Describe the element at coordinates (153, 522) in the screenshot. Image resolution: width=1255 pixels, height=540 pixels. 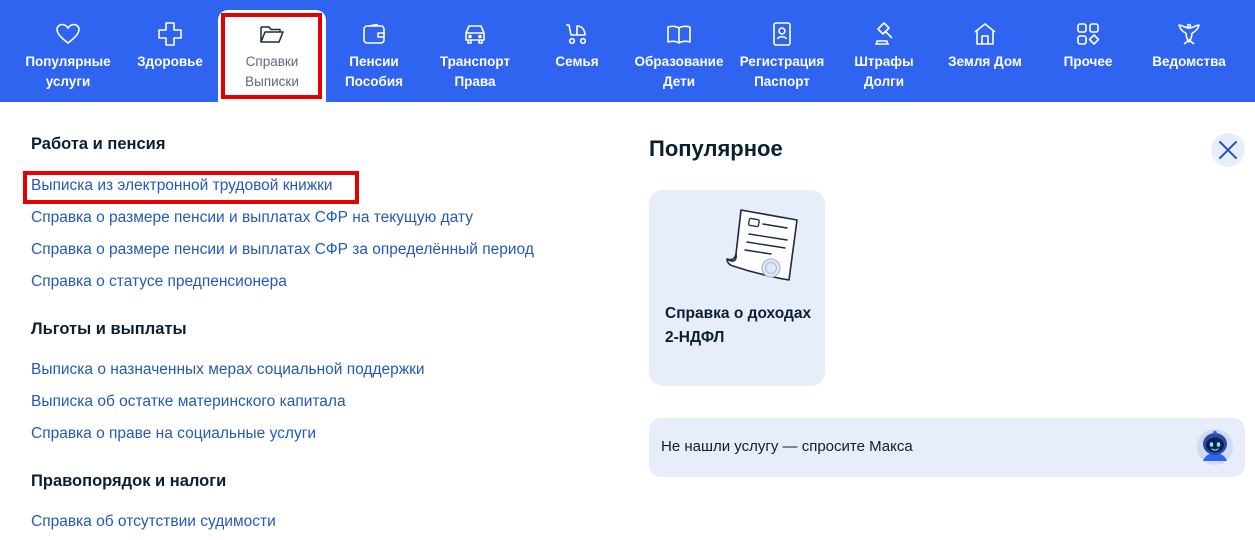
I see `link-no-criminal-record: Справка об отсутствии судимости` at that location.